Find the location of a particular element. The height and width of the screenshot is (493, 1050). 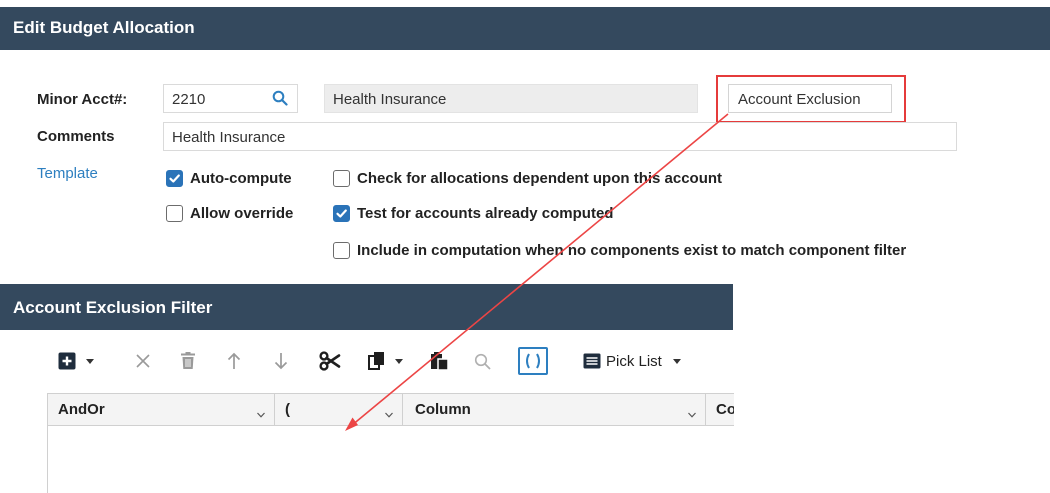

column-header-label: Column is located at coordinates (443, 409).